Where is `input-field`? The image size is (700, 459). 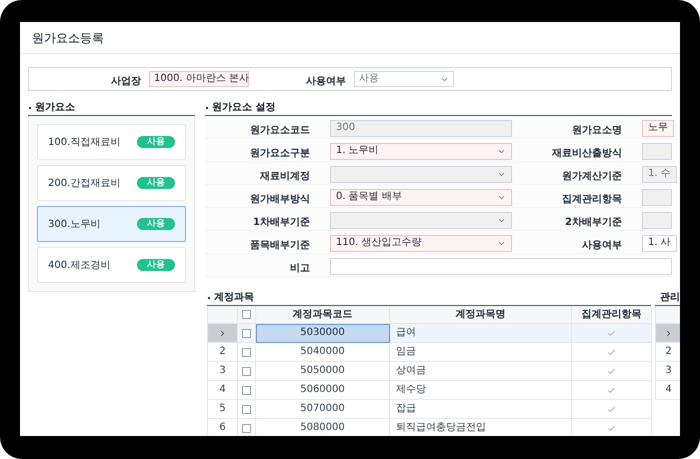 input-field is located at coordinates (501, 266).